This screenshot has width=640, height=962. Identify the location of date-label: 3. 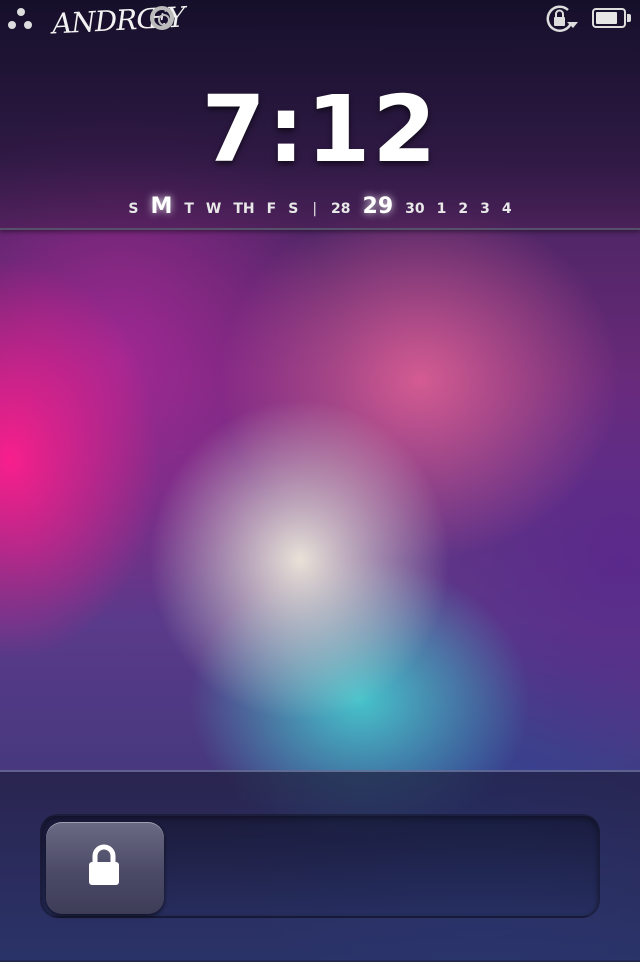
(485, 209).